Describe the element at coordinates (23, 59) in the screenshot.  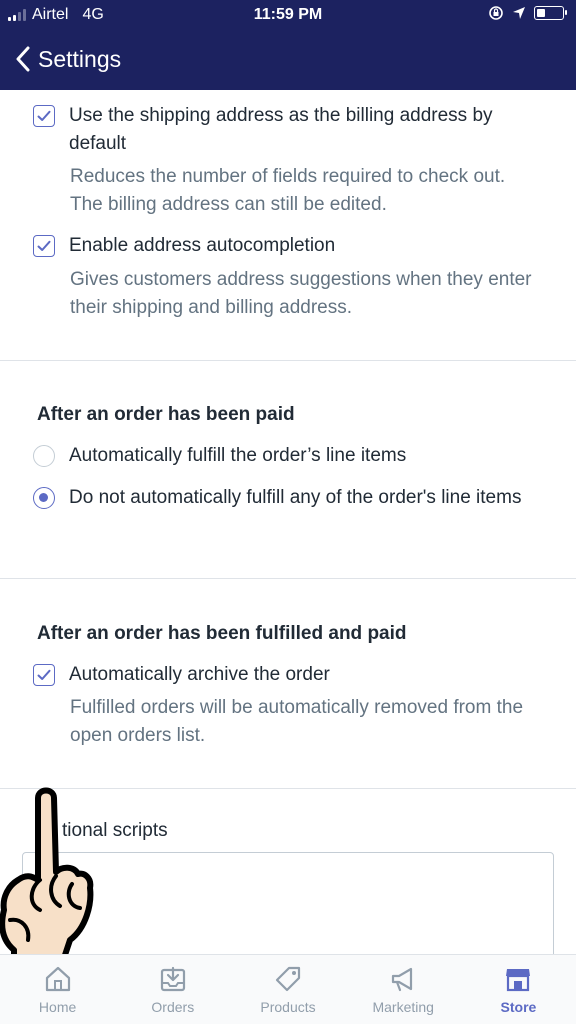
I see `chevron-left-icon` at that location.